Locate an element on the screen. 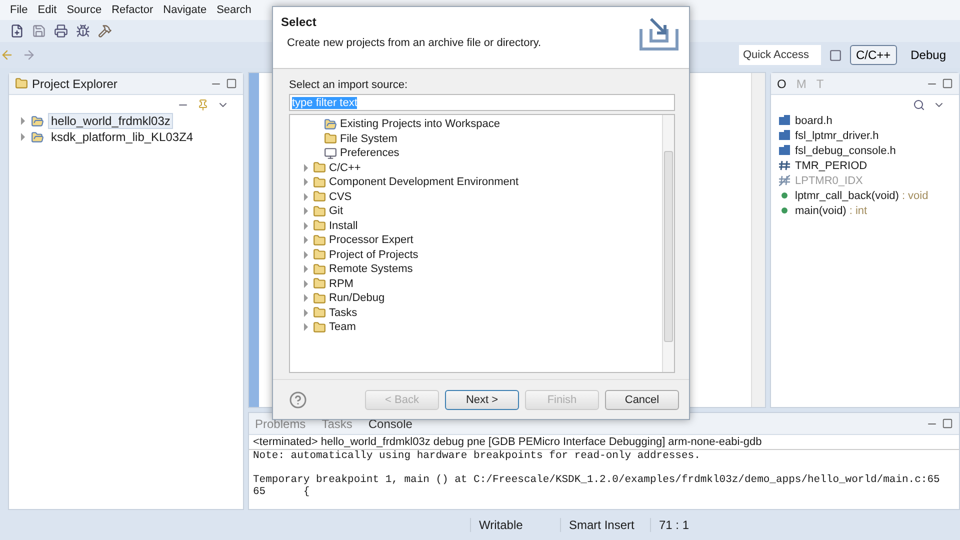 This screenshot has width=960, height=540. category-item: RPM is located at coordinates (341, 284).